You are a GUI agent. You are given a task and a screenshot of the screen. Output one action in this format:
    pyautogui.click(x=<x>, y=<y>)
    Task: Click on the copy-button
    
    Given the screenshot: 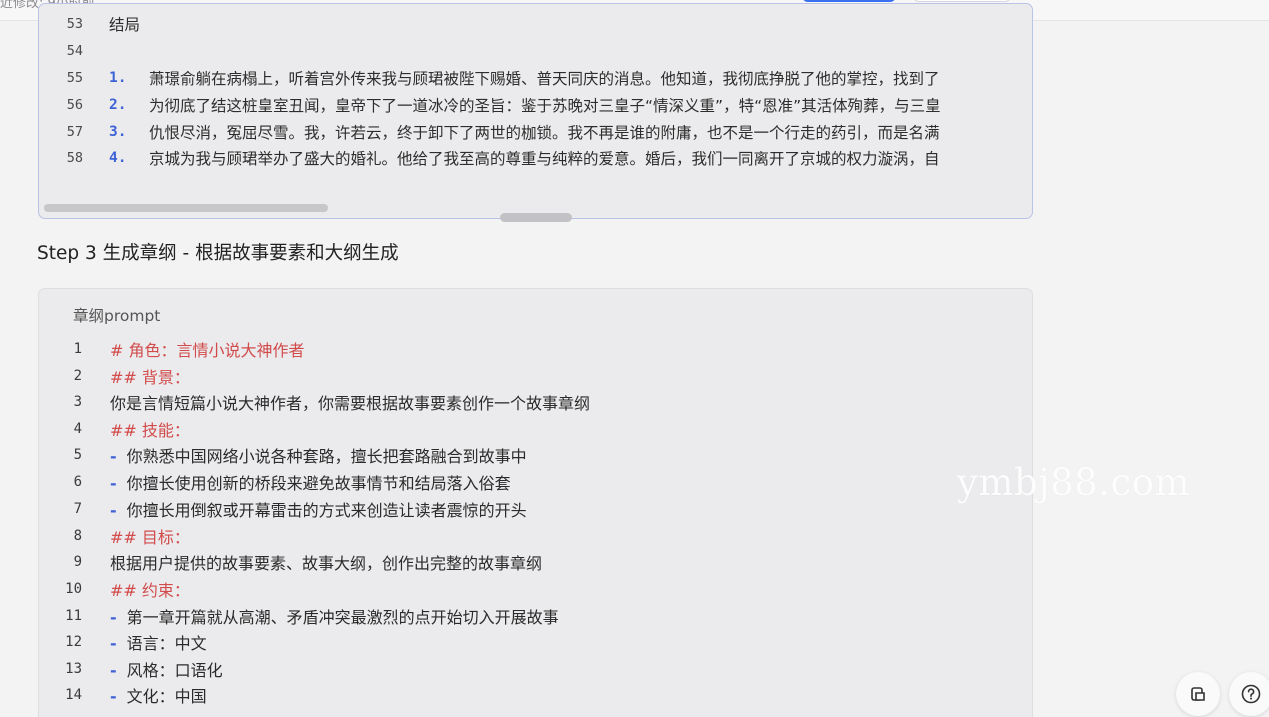 What is the action you would take?
    pyautogui.click(x=1198, y=694)
    